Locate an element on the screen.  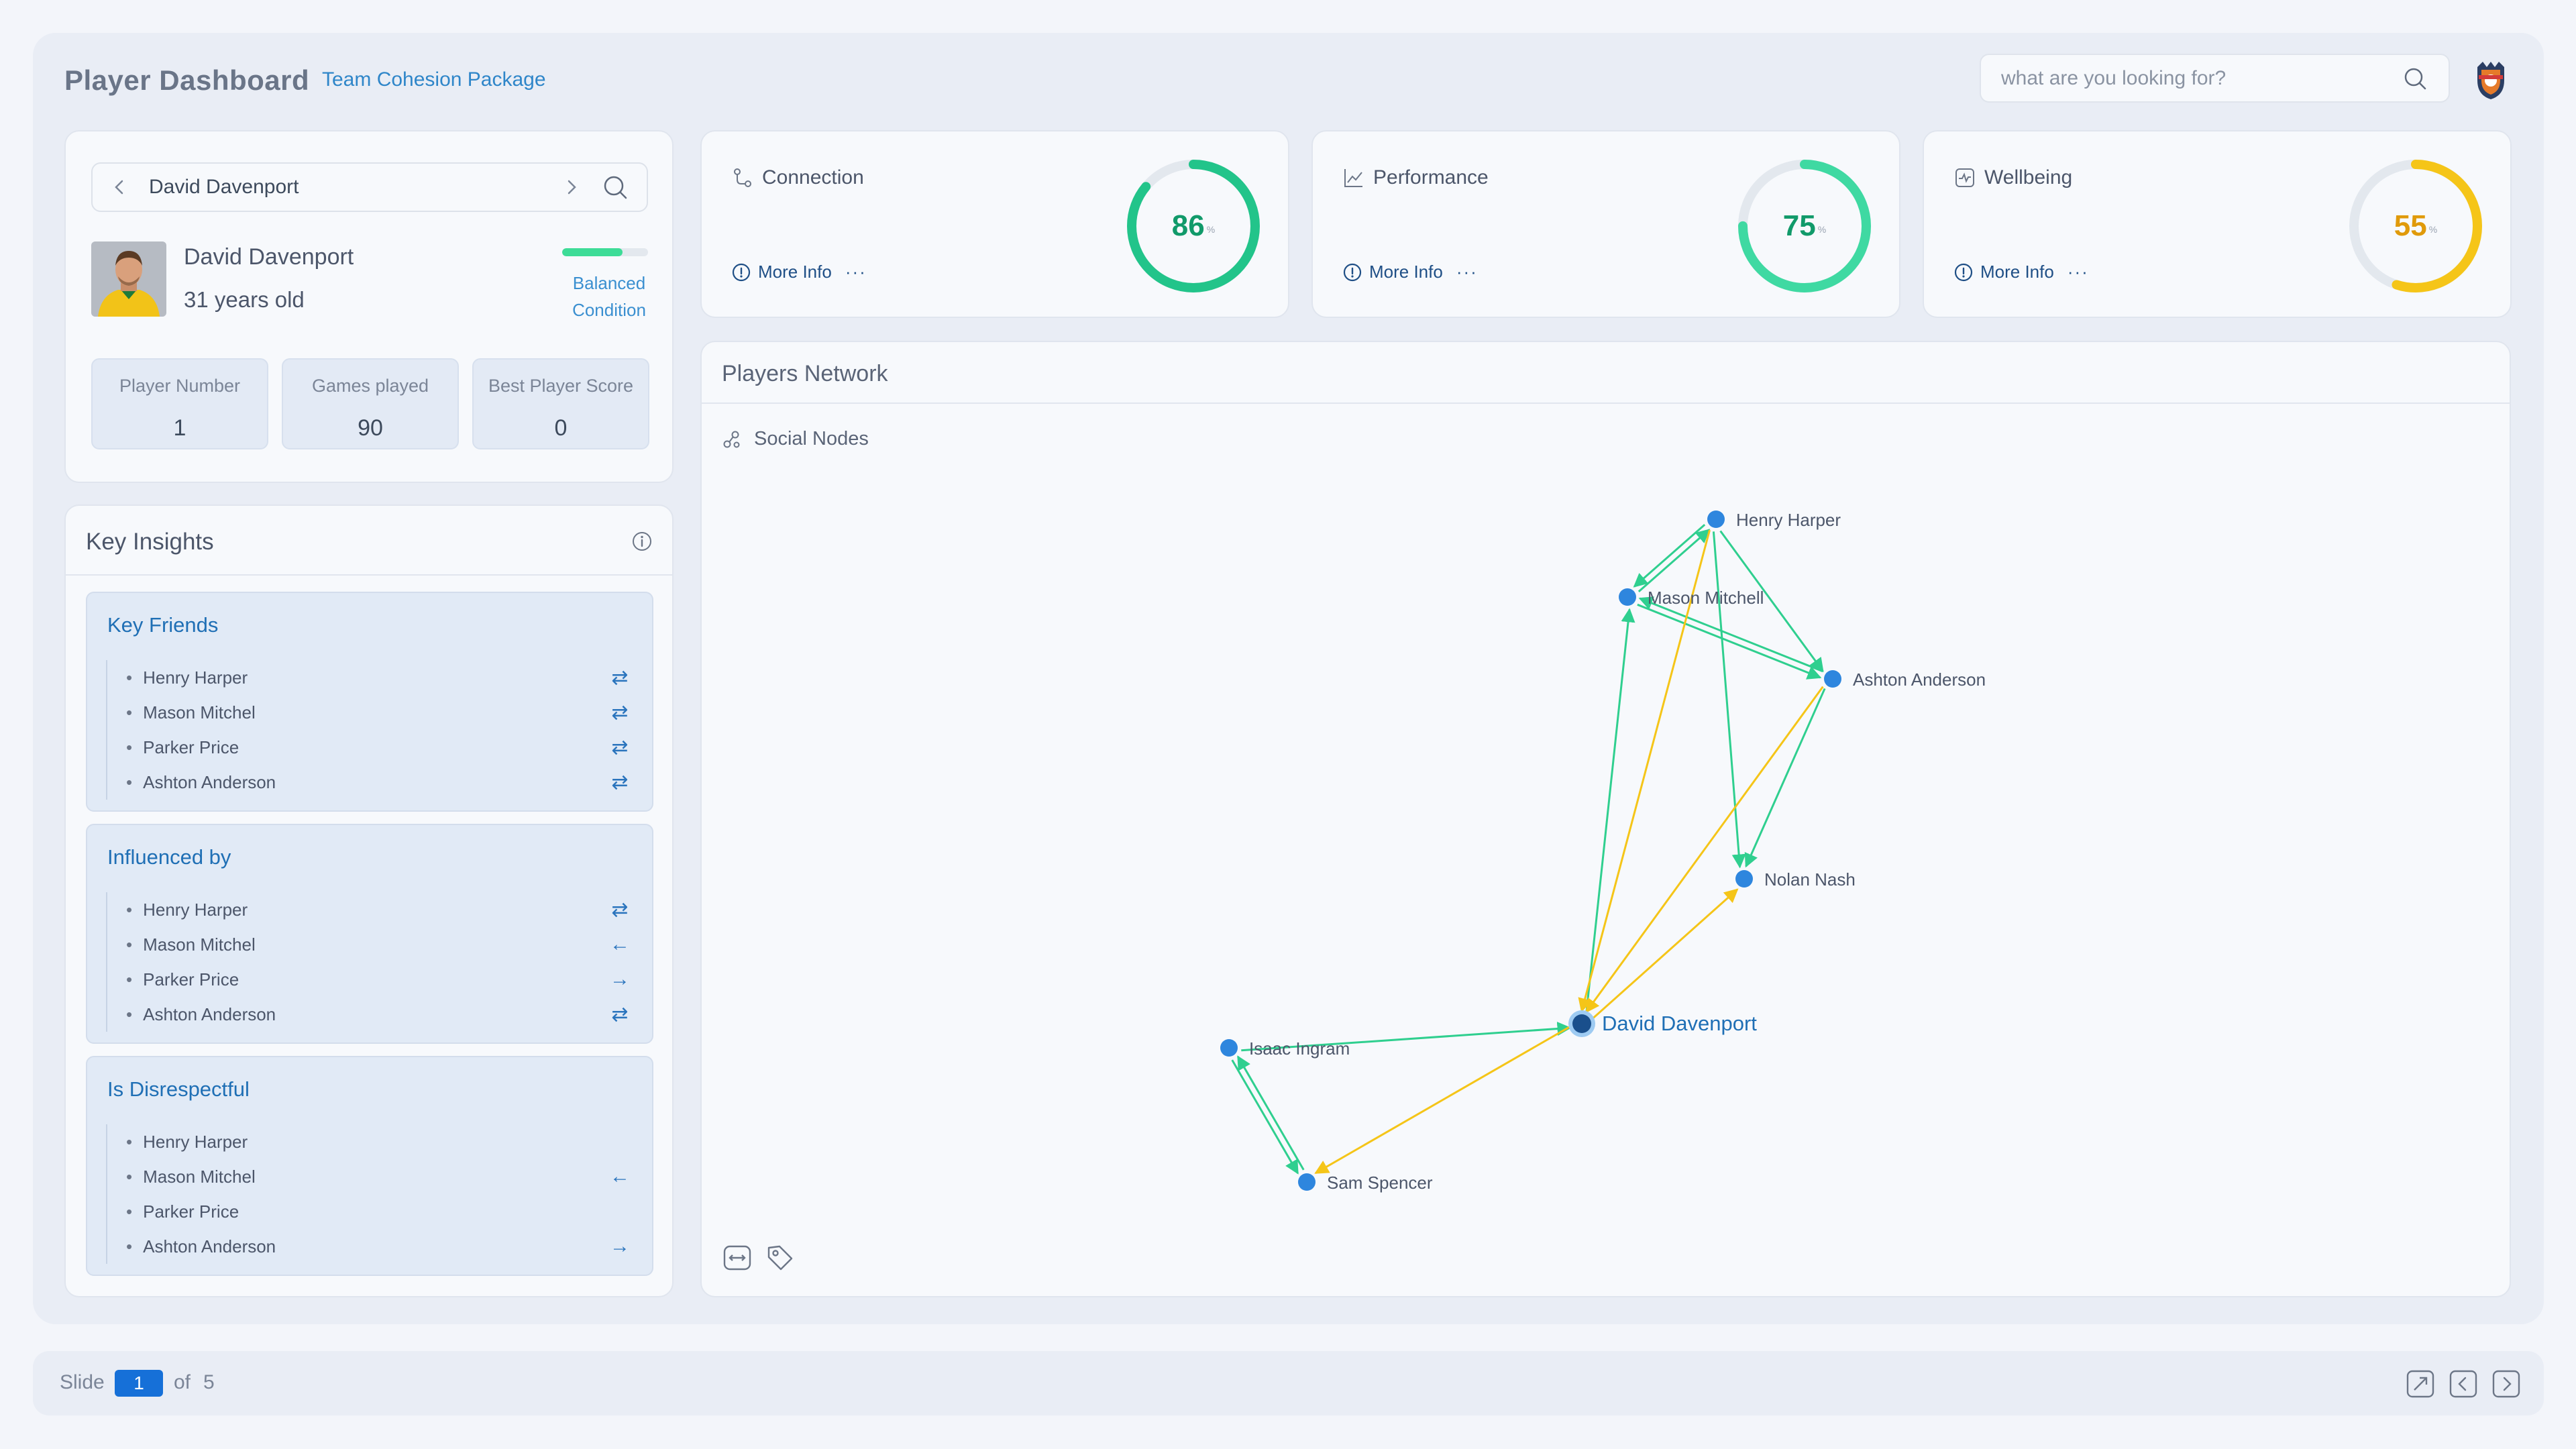
condition-bar is located at coordinates (605, 252).